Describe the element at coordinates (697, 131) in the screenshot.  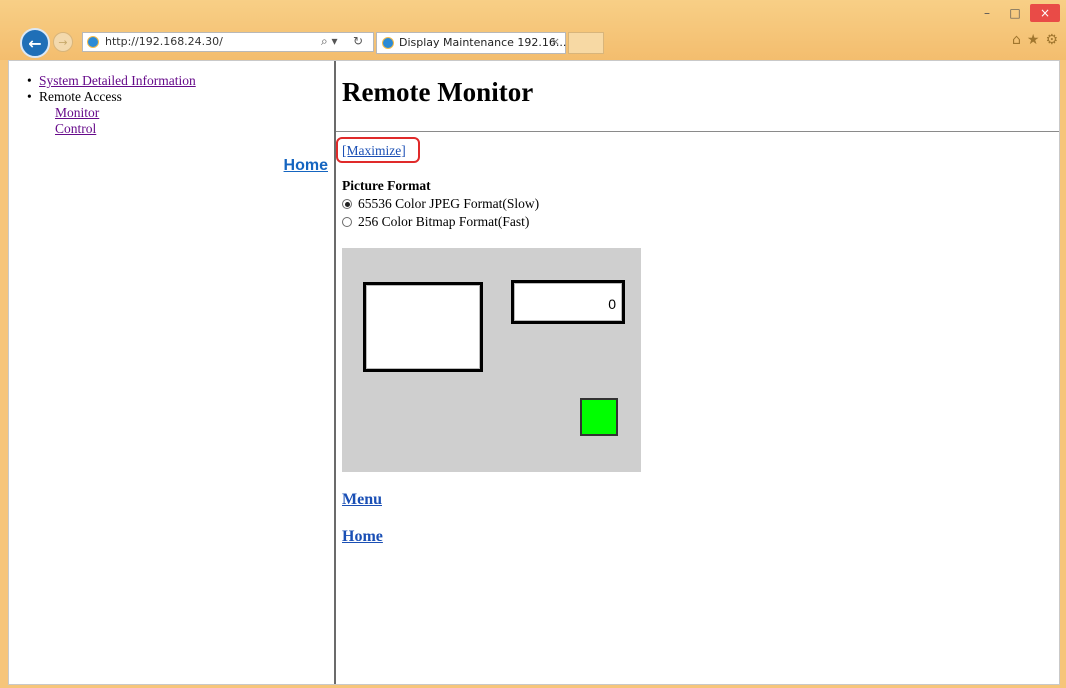
I see `title-divider` at that location.